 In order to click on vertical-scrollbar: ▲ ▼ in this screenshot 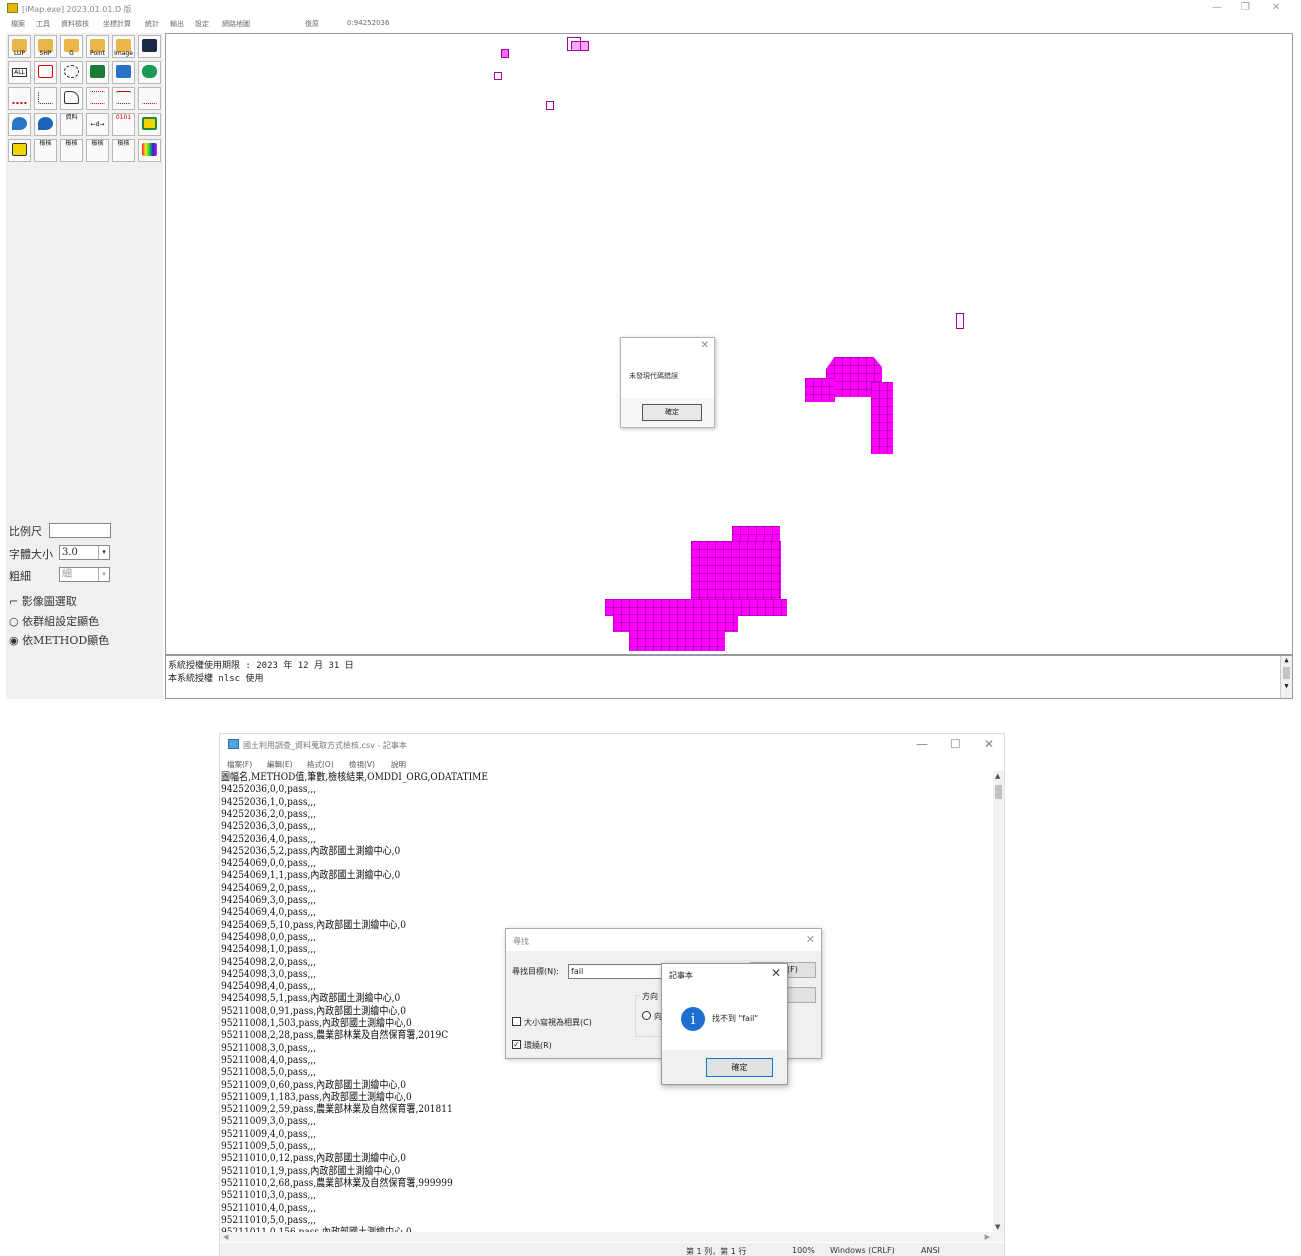, I will do `click(998, 1001)`.